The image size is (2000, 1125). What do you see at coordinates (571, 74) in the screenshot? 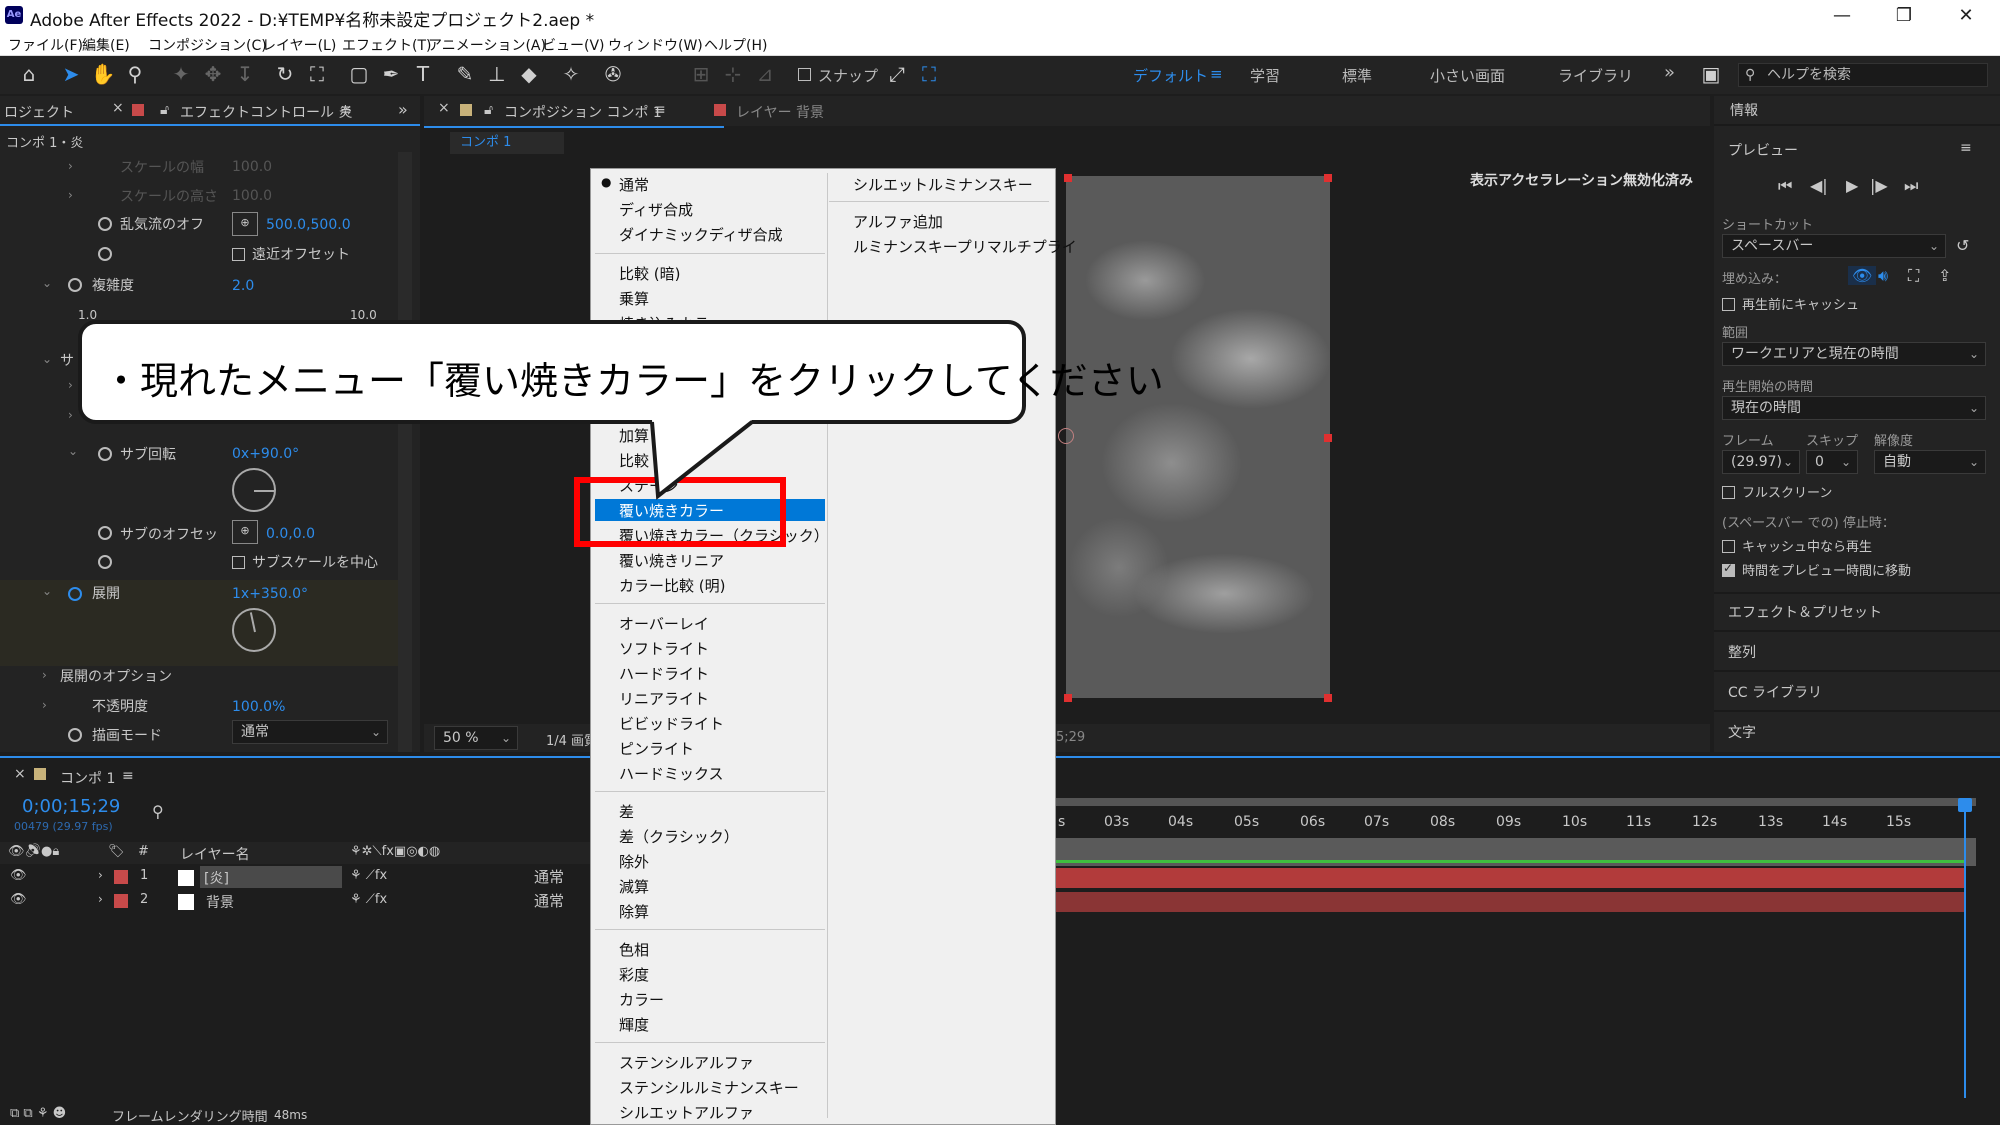
I see `roto-brush-icon: ✧` at bounding box center [571, 74].